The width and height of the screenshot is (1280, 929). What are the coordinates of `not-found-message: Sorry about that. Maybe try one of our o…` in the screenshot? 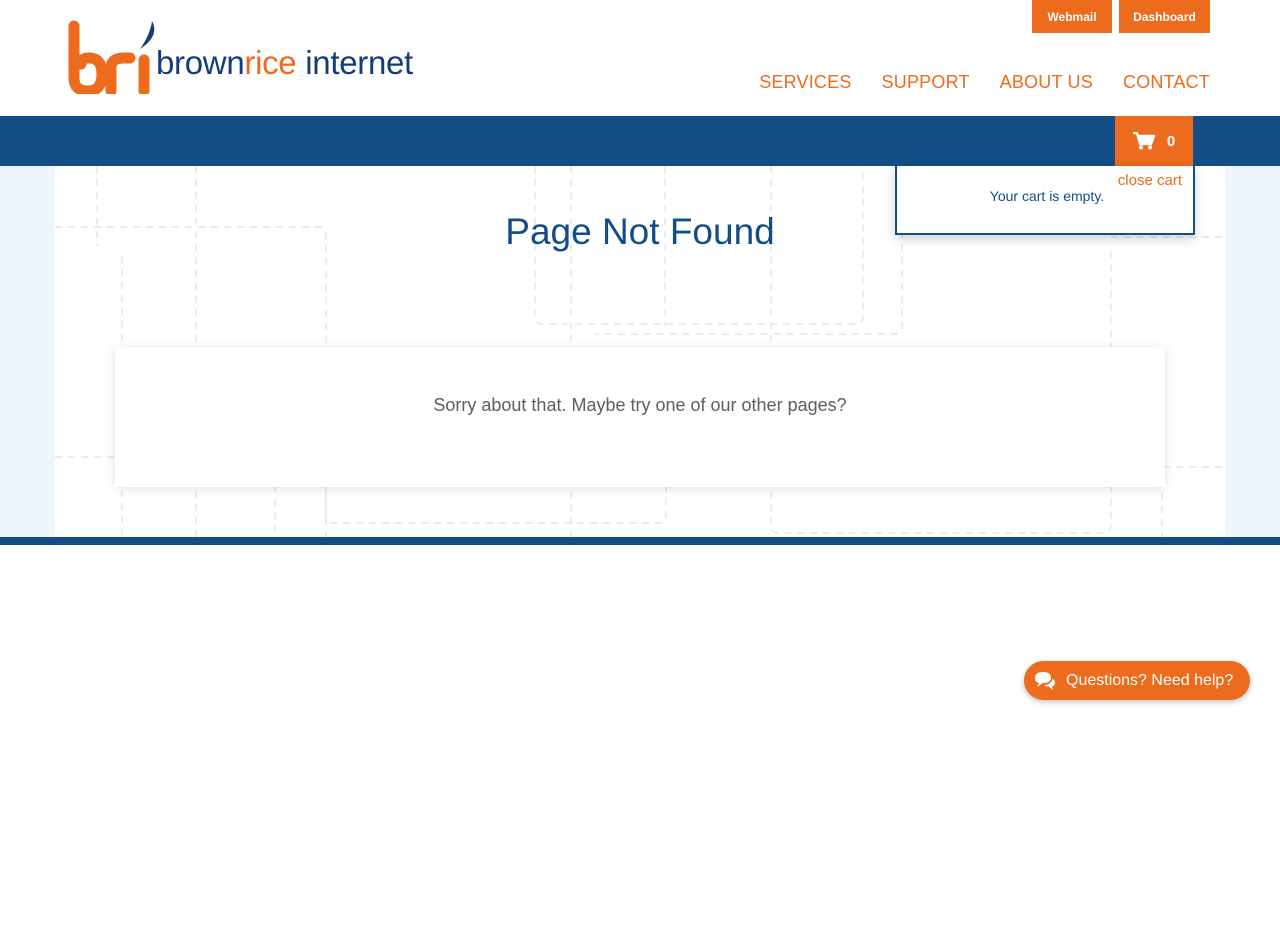 It's located at (640, 405).